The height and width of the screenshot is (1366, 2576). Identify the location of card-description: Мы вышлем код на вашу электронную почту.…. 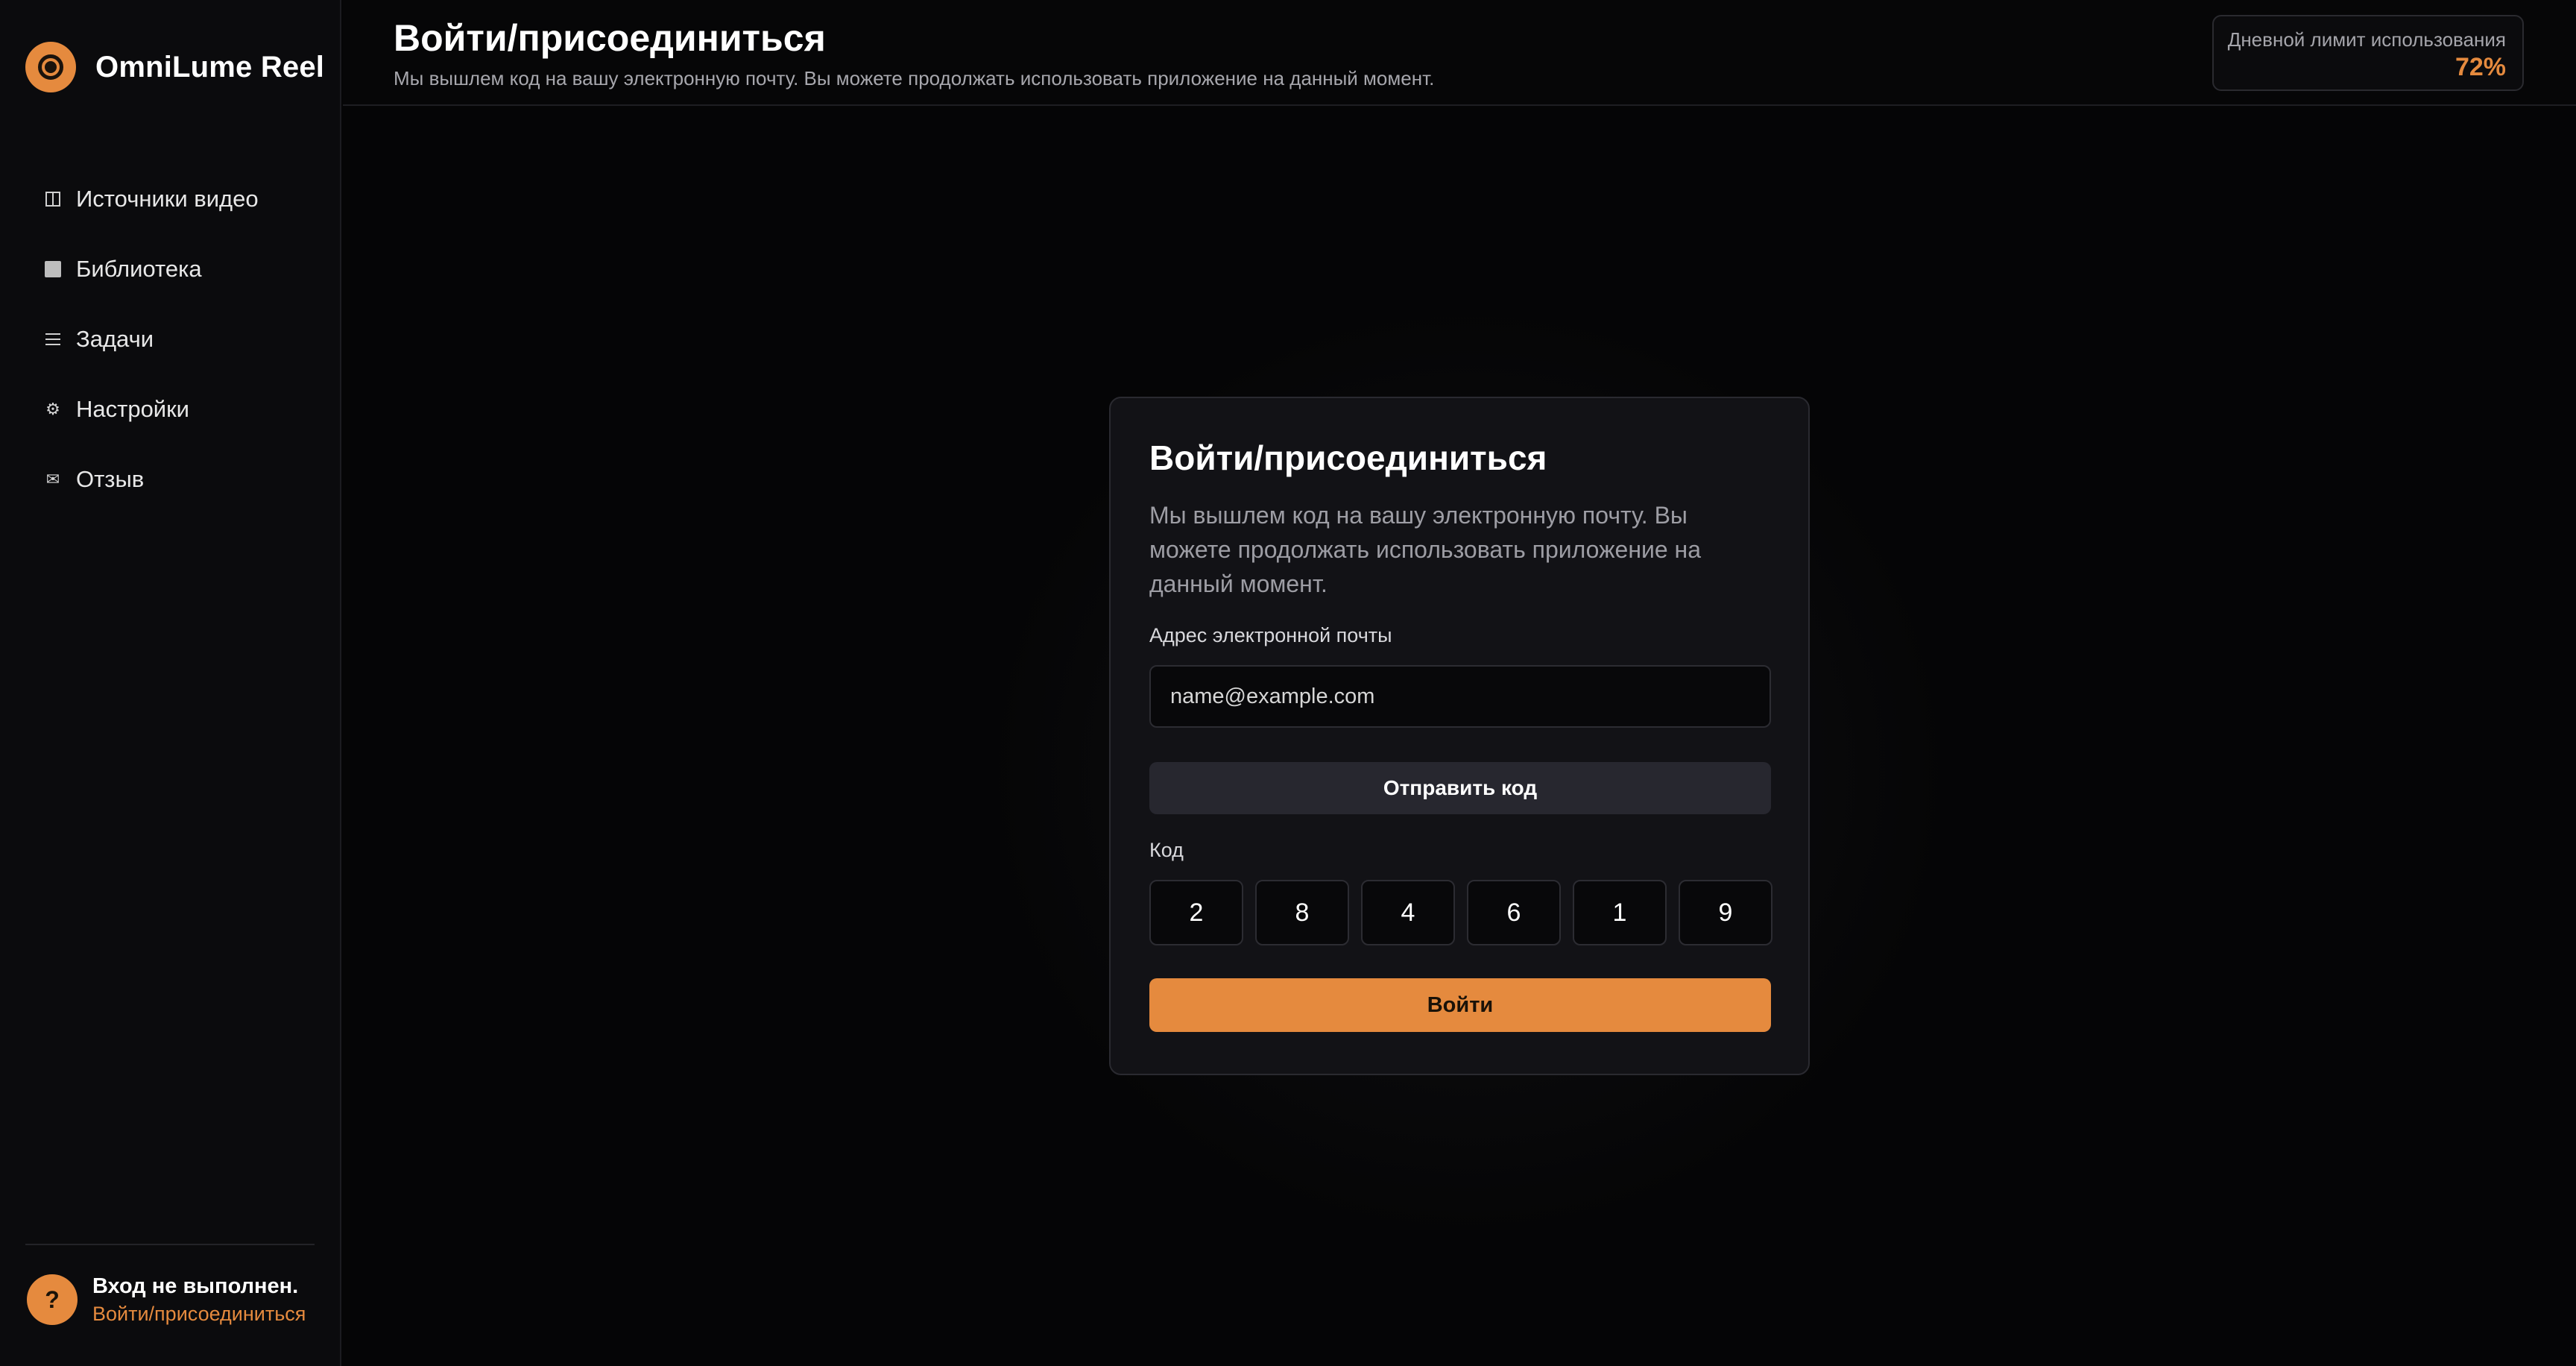
(1425, 549).